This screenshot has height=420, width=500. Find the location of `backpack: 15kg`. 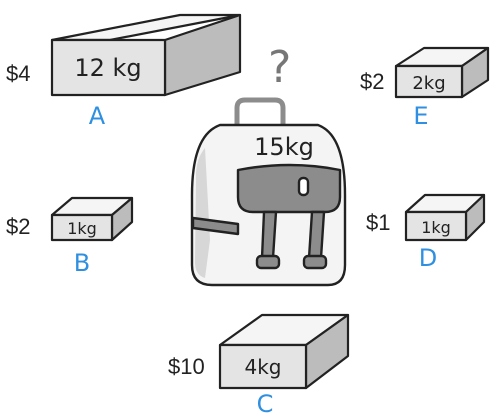

backpack: 15kg is located at coordinates (268, 192).